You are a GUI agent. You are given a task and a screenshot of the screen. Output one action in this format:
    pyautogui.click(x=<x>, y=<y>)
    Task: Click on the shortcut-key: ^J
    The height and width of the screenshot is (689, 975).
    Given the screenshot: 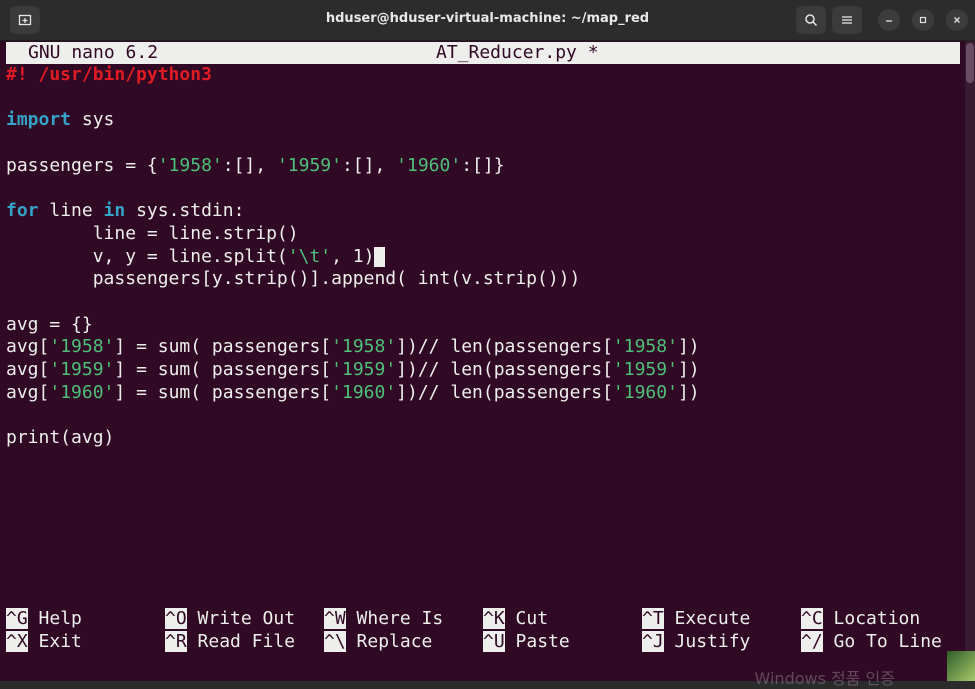 What is the action you would take?
    pyautogui.click(x=653, y=641)
    